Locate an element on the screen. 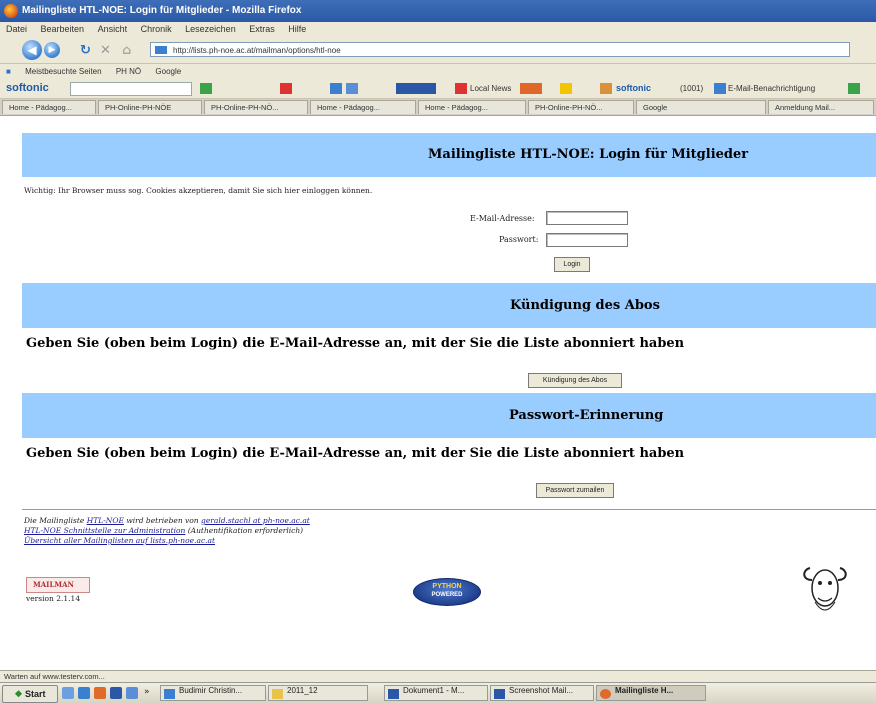  password-reminder-header: Passwort-Erinnerung is located at coordinates (586, 415).